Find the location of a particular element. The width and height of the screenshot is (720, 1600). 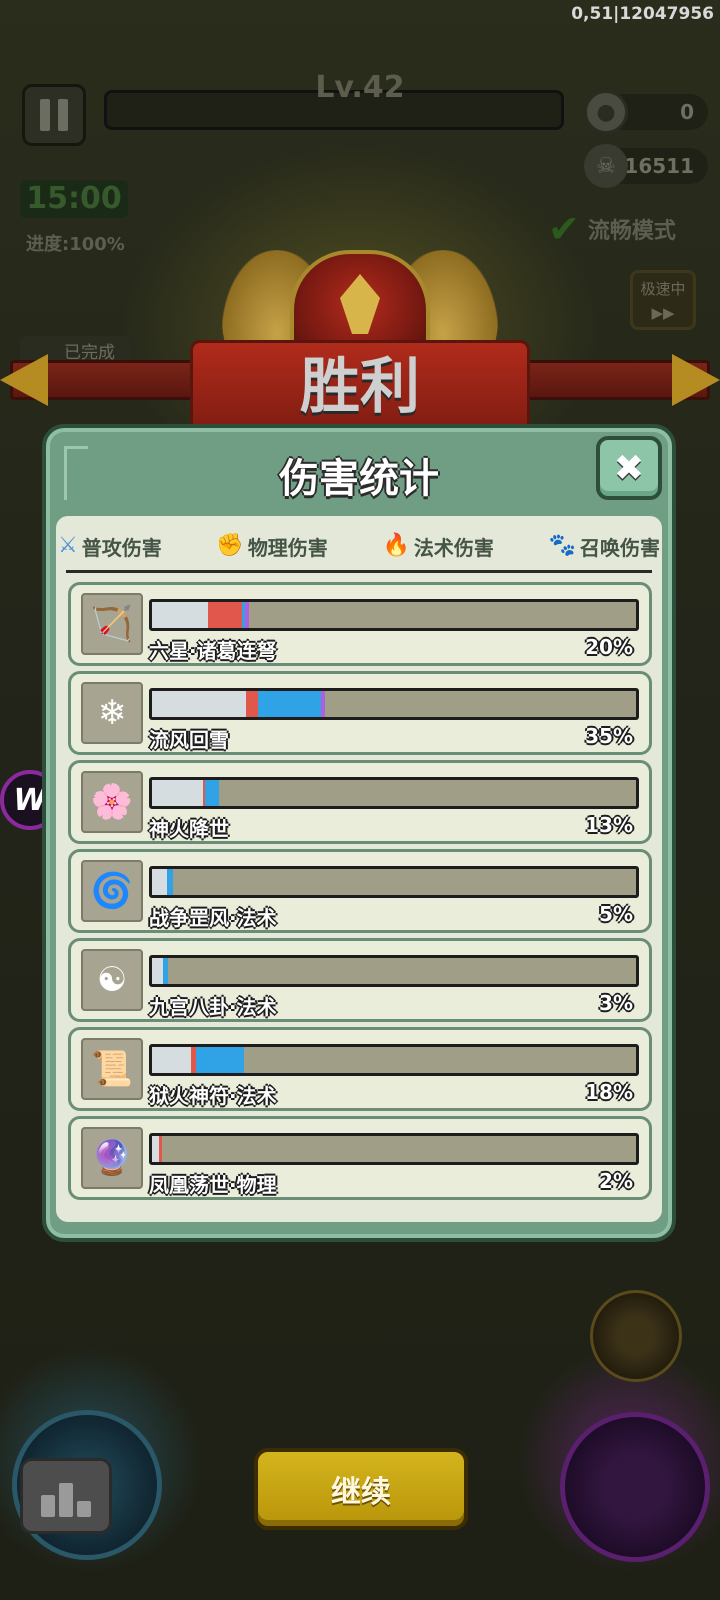

item-percent: 13% is located at coordinates (609, 825).